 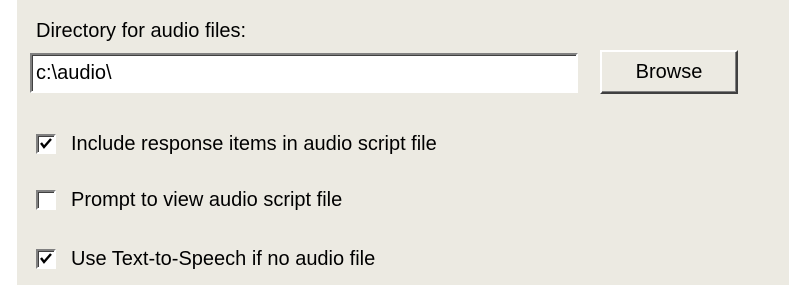 I want to click on directory-label: Directory for audio files:, so click(x=141, y=31).